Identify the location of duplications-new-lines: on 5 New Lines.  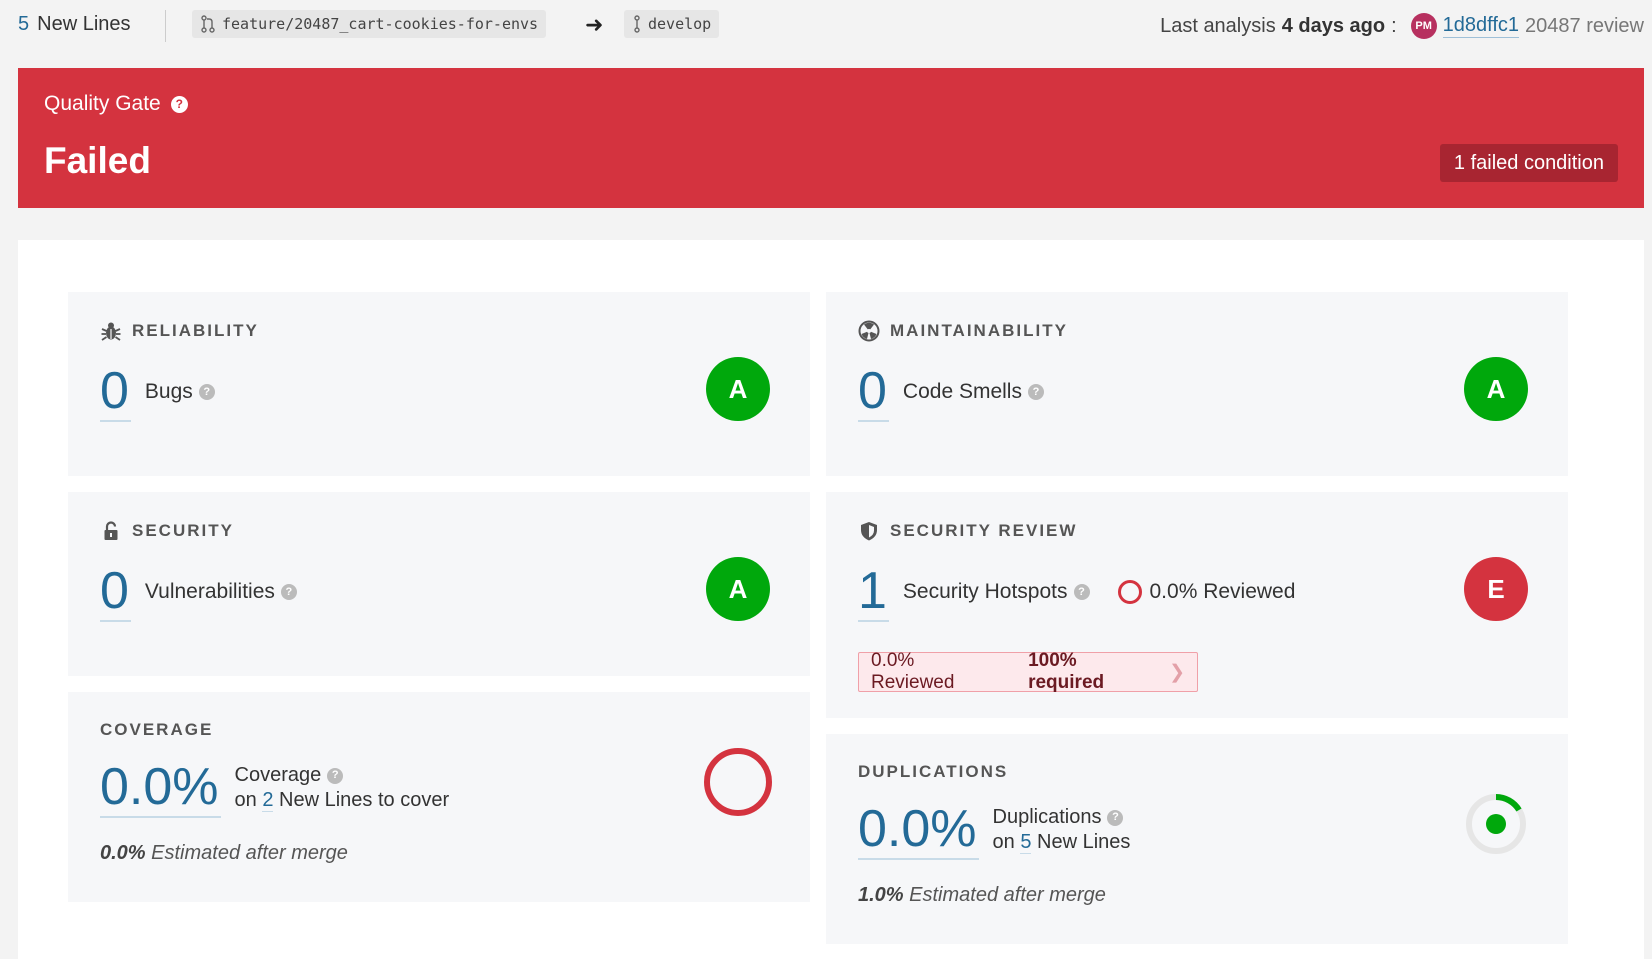
(1061, 842).